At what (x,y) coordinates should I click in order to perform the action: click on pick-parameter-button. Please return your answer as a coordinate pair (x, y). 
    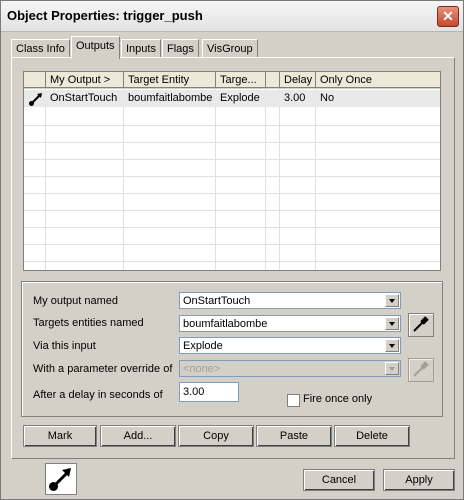
    Looking at the image, I should click on (421, 370).